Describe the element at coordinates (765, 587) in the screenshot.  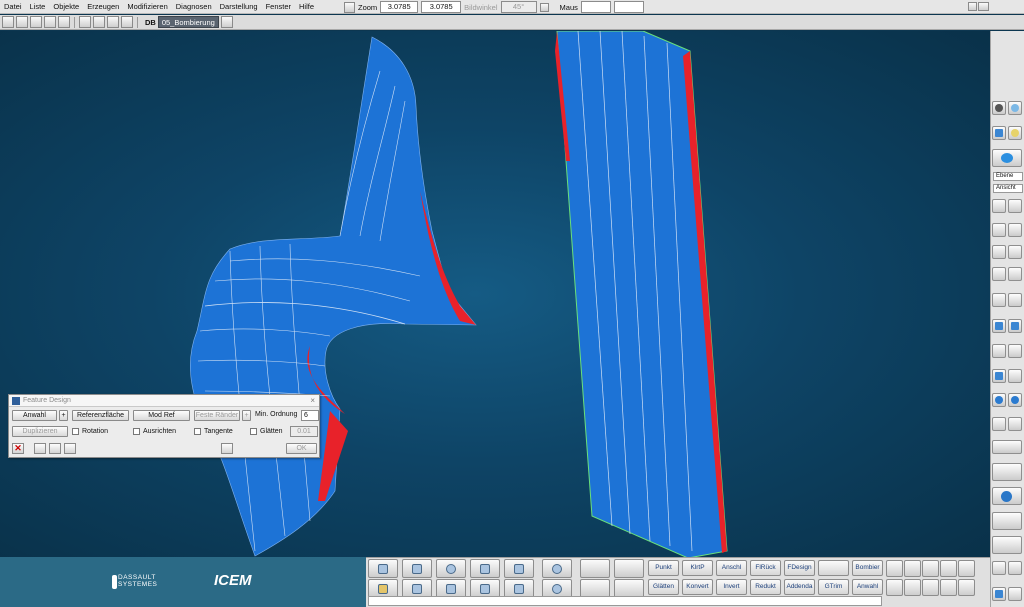
I see `redukt-button: Redukt` at that location.